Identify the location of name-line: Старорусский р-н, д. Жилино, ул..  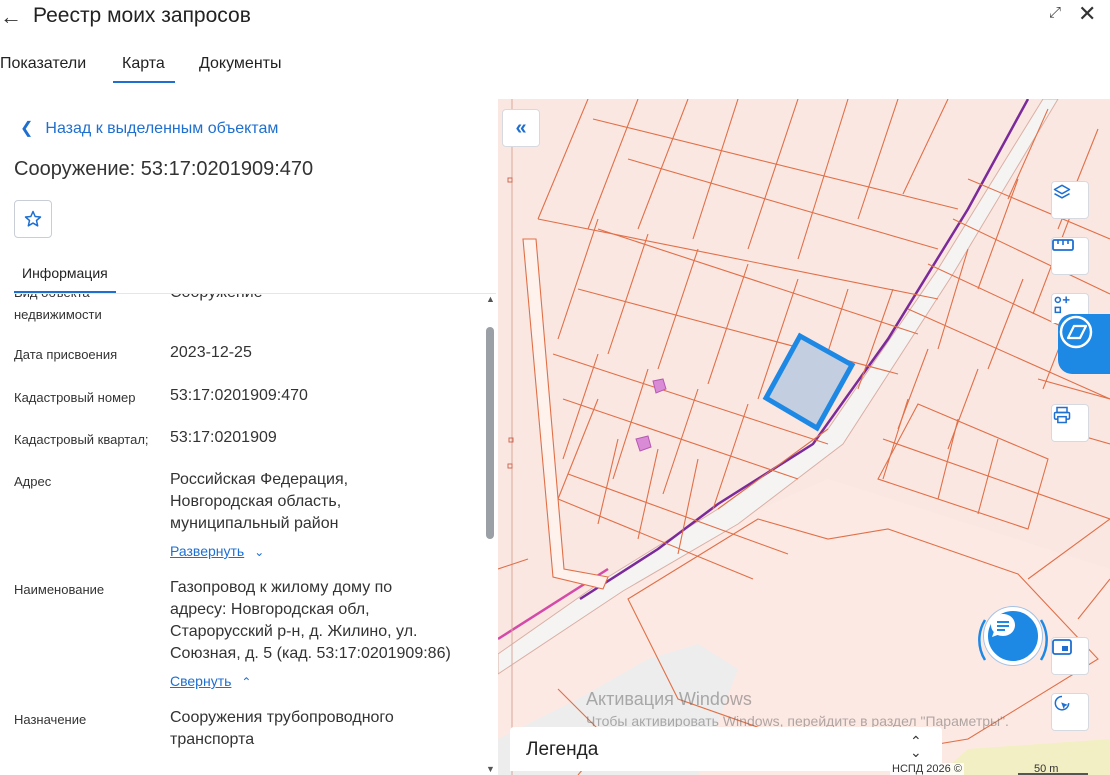
(294, 631).